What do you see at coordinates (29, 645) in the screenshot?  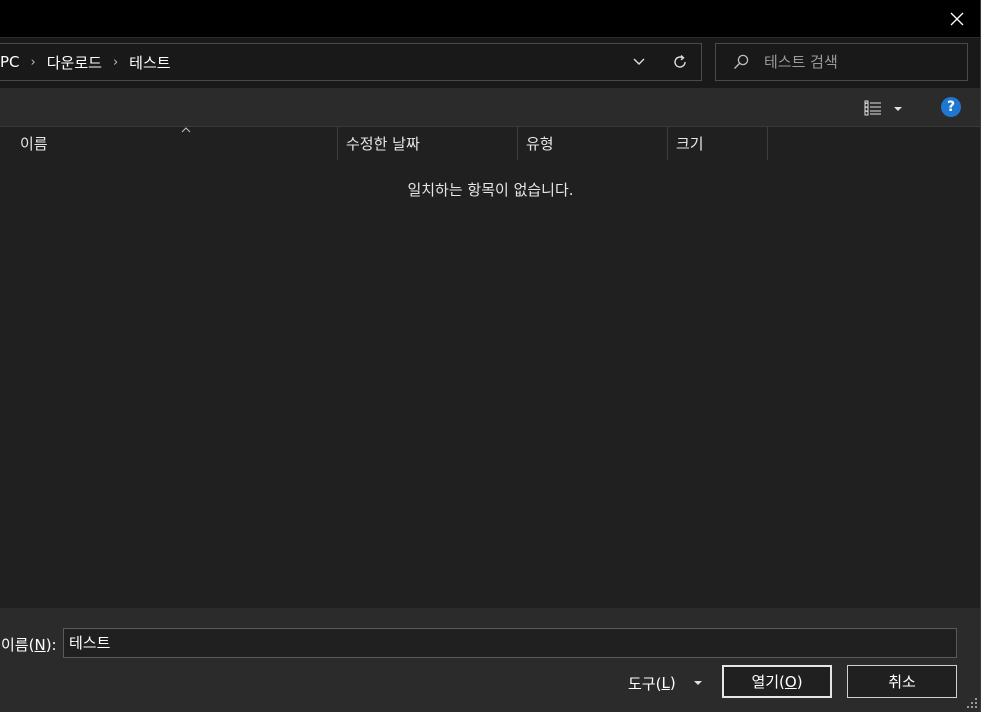 I see `file-name-label: 이름(N):` at bounding box center [29, 645].